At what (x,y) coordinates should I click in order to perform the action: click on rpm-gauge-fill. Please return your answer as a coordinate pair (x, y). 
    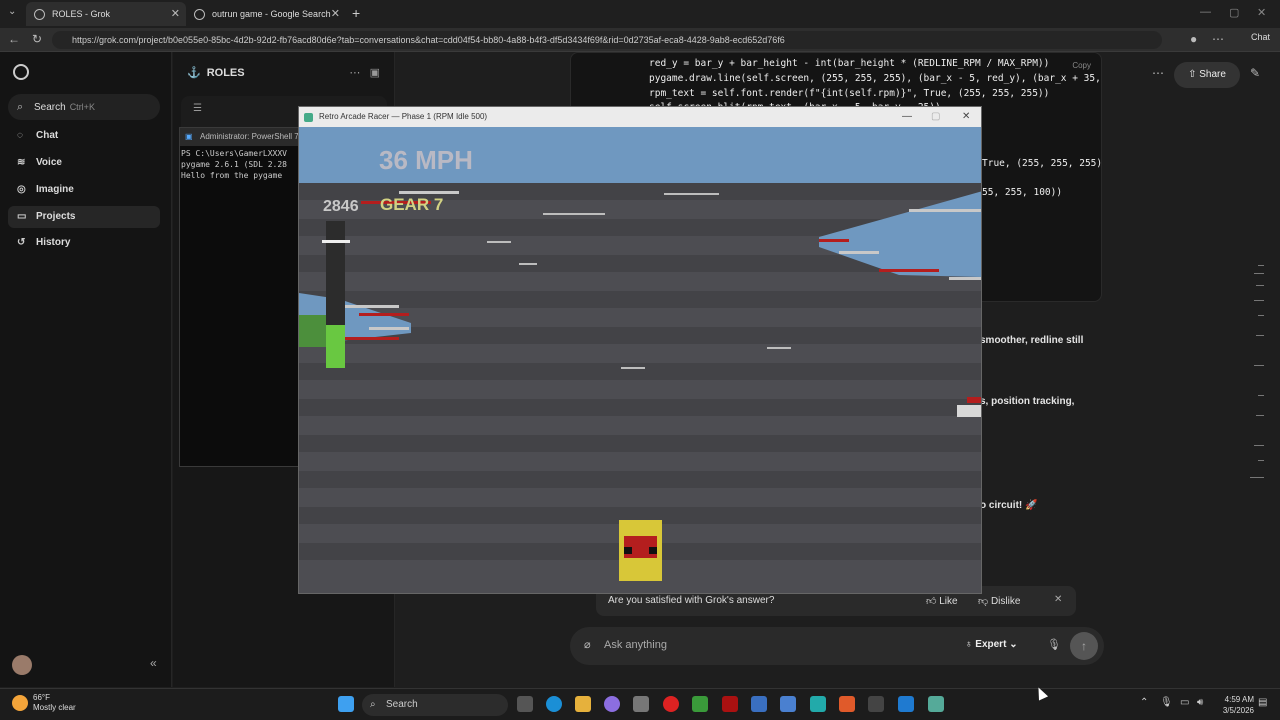
    Looking at the image, I should click on (335, 346).